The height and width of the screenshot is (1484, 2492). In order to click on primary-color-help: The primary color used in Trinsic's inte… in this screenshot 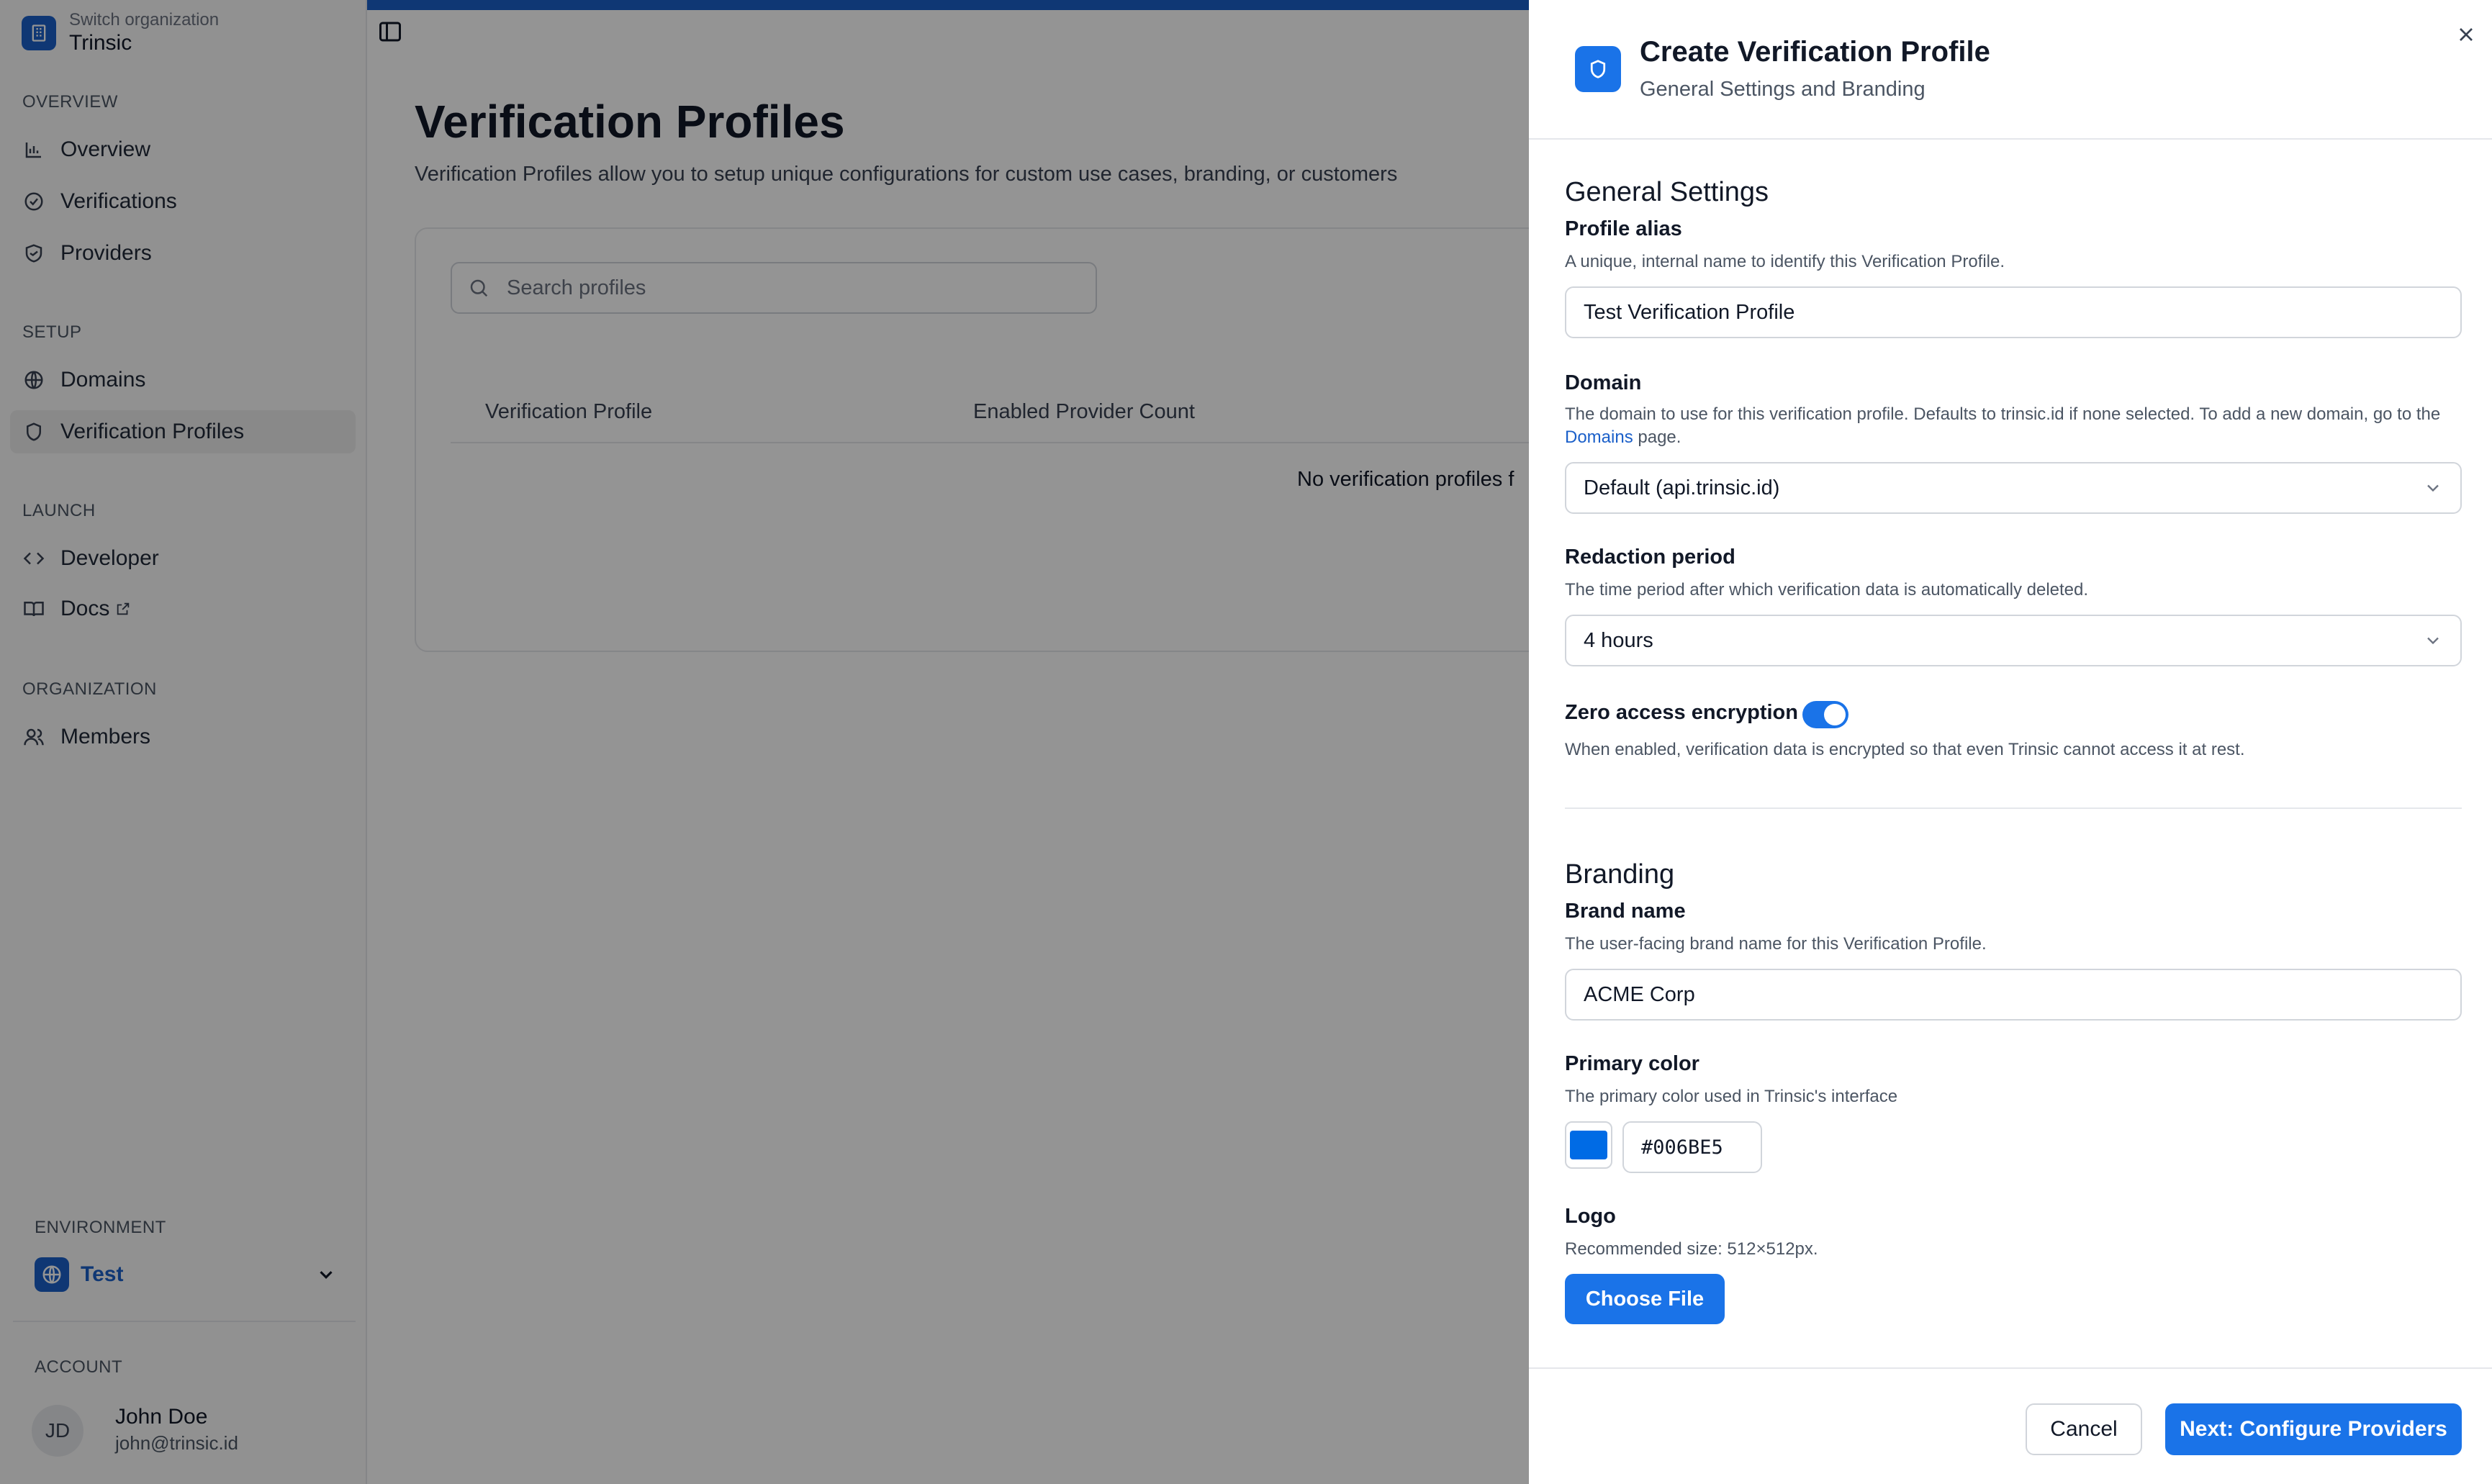, I will do `click(1732, 1096)`.